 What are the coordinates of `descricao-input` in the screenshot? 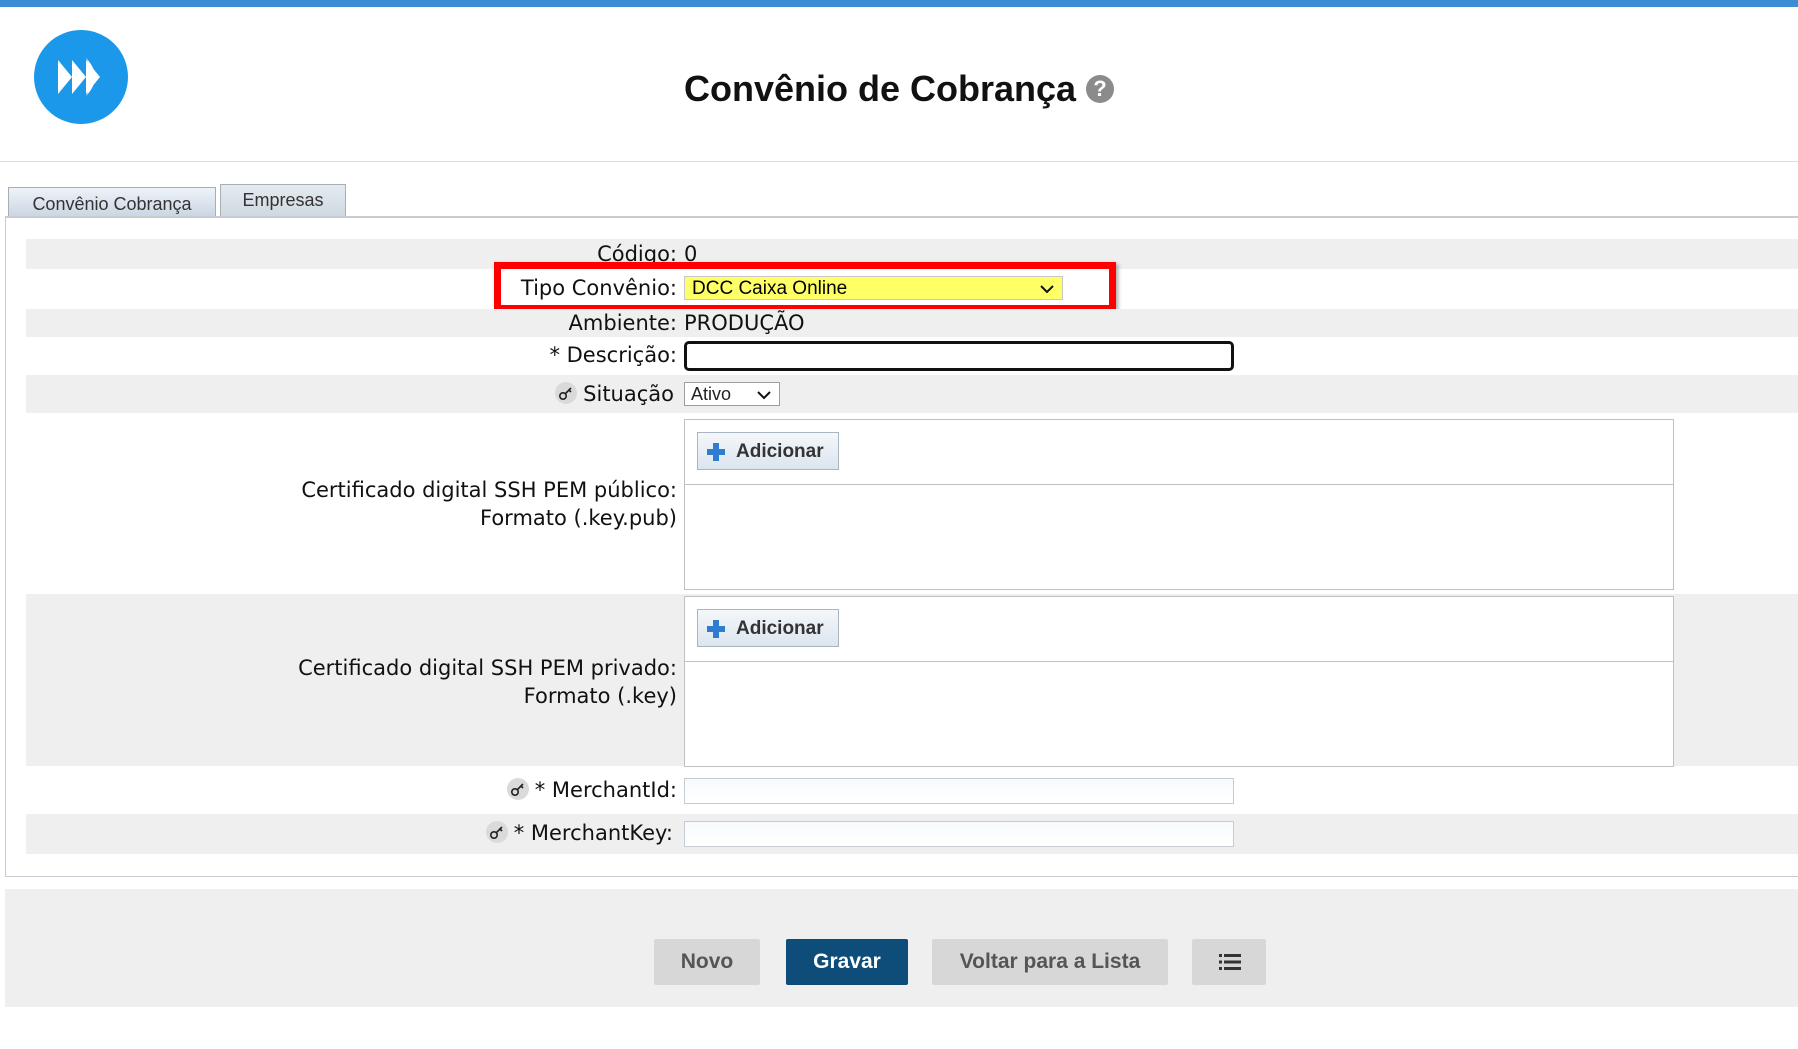 It's located at (959, 356).